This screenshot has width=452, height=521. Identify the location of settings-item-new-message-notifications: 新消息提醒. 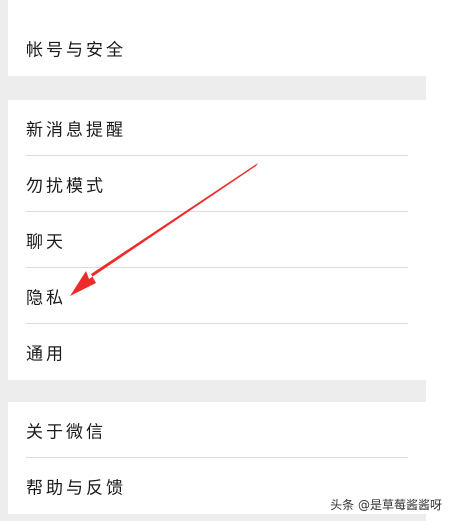
(217, 128).